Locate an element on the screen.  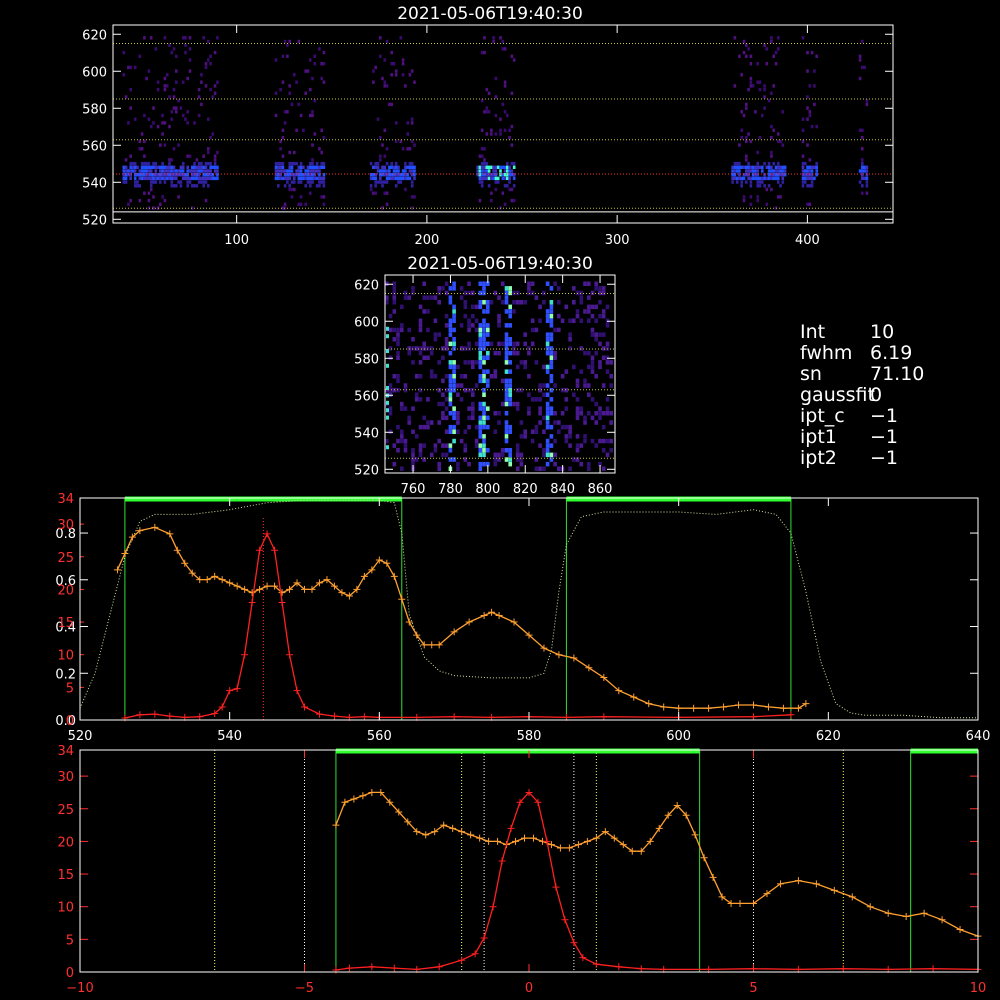
y-tick-label: 520 is located at coordinates (94, 220).